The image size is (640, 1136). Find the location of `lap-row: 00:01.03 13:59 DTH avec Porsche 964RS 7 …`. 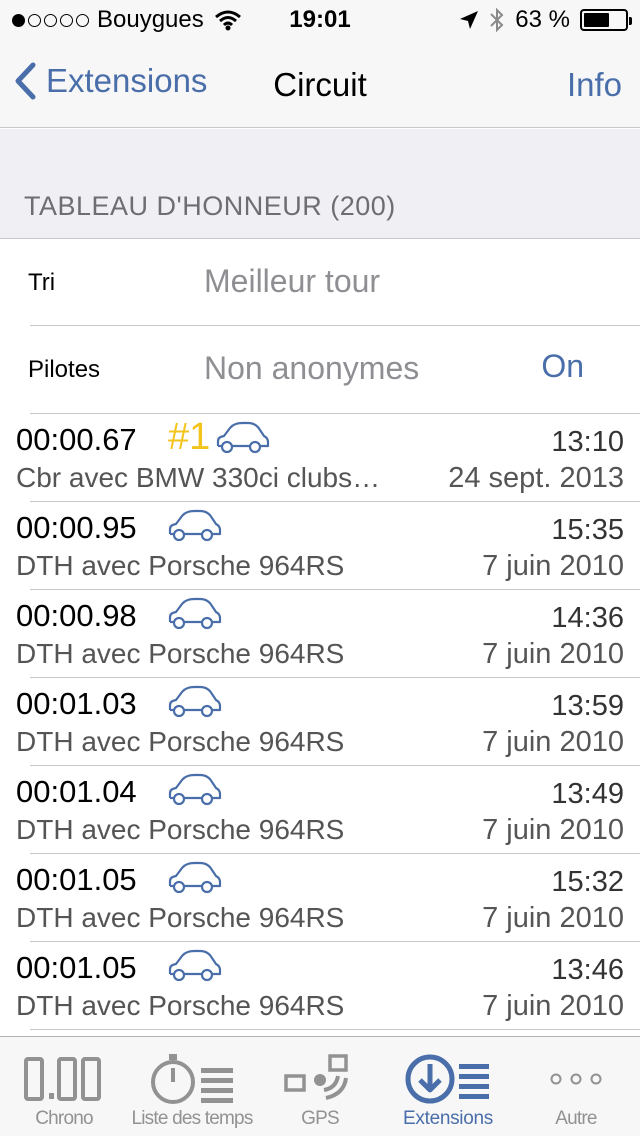

lap-row: 00:01.03 13:59 DTH avec Porsche 964RS 7 … is located at coordinates (320, 722).